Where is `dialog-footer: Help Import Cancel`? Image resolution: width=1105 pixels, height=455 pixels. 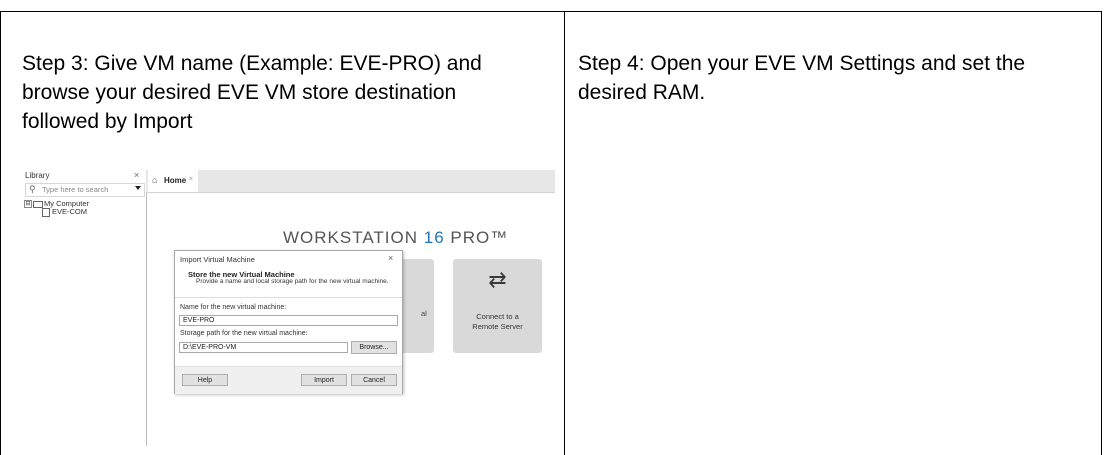 dialog-footer: Help Import Cancel is located at coordinates (288, 380).